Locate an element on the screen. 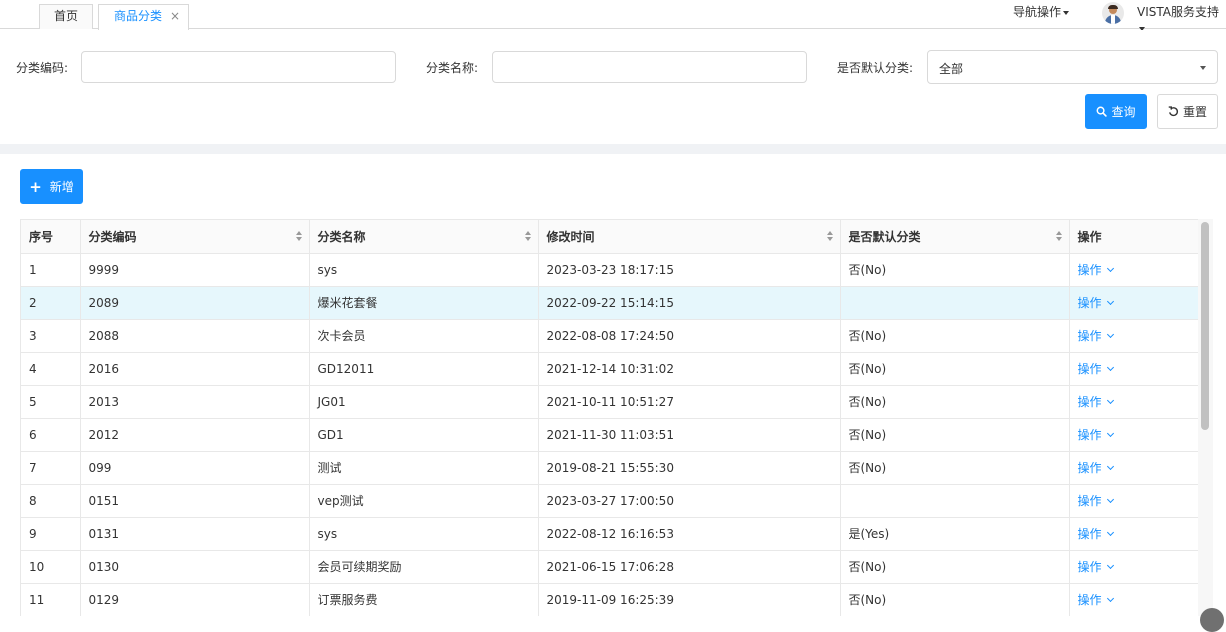 This screenshot has height=632, width=1226. cell-code: 0129 is located at coordinates (195, 599).